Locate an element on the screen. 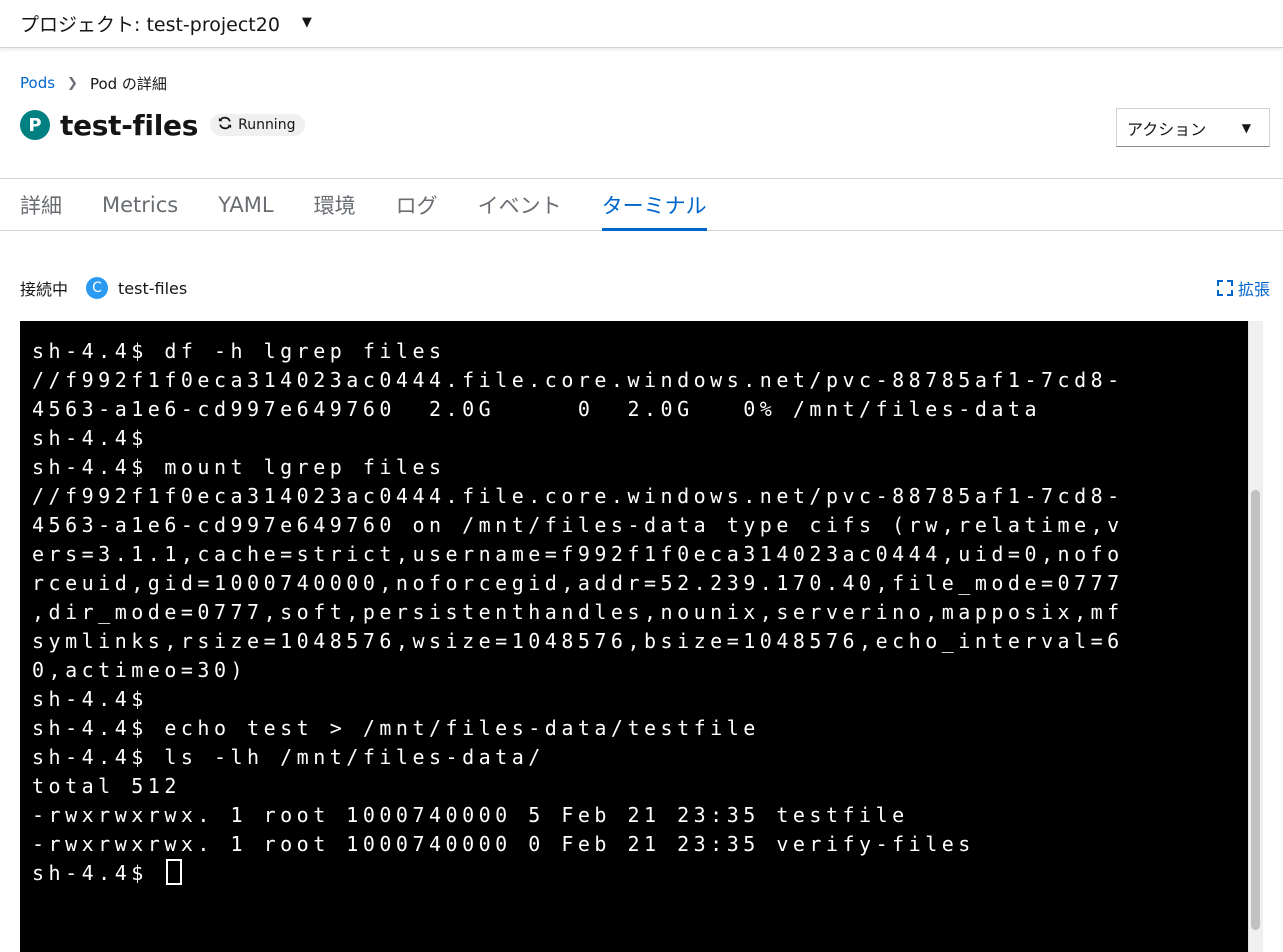 The image size is (1283, 952). tab-events: イベント is located at coordinates (520, 204).